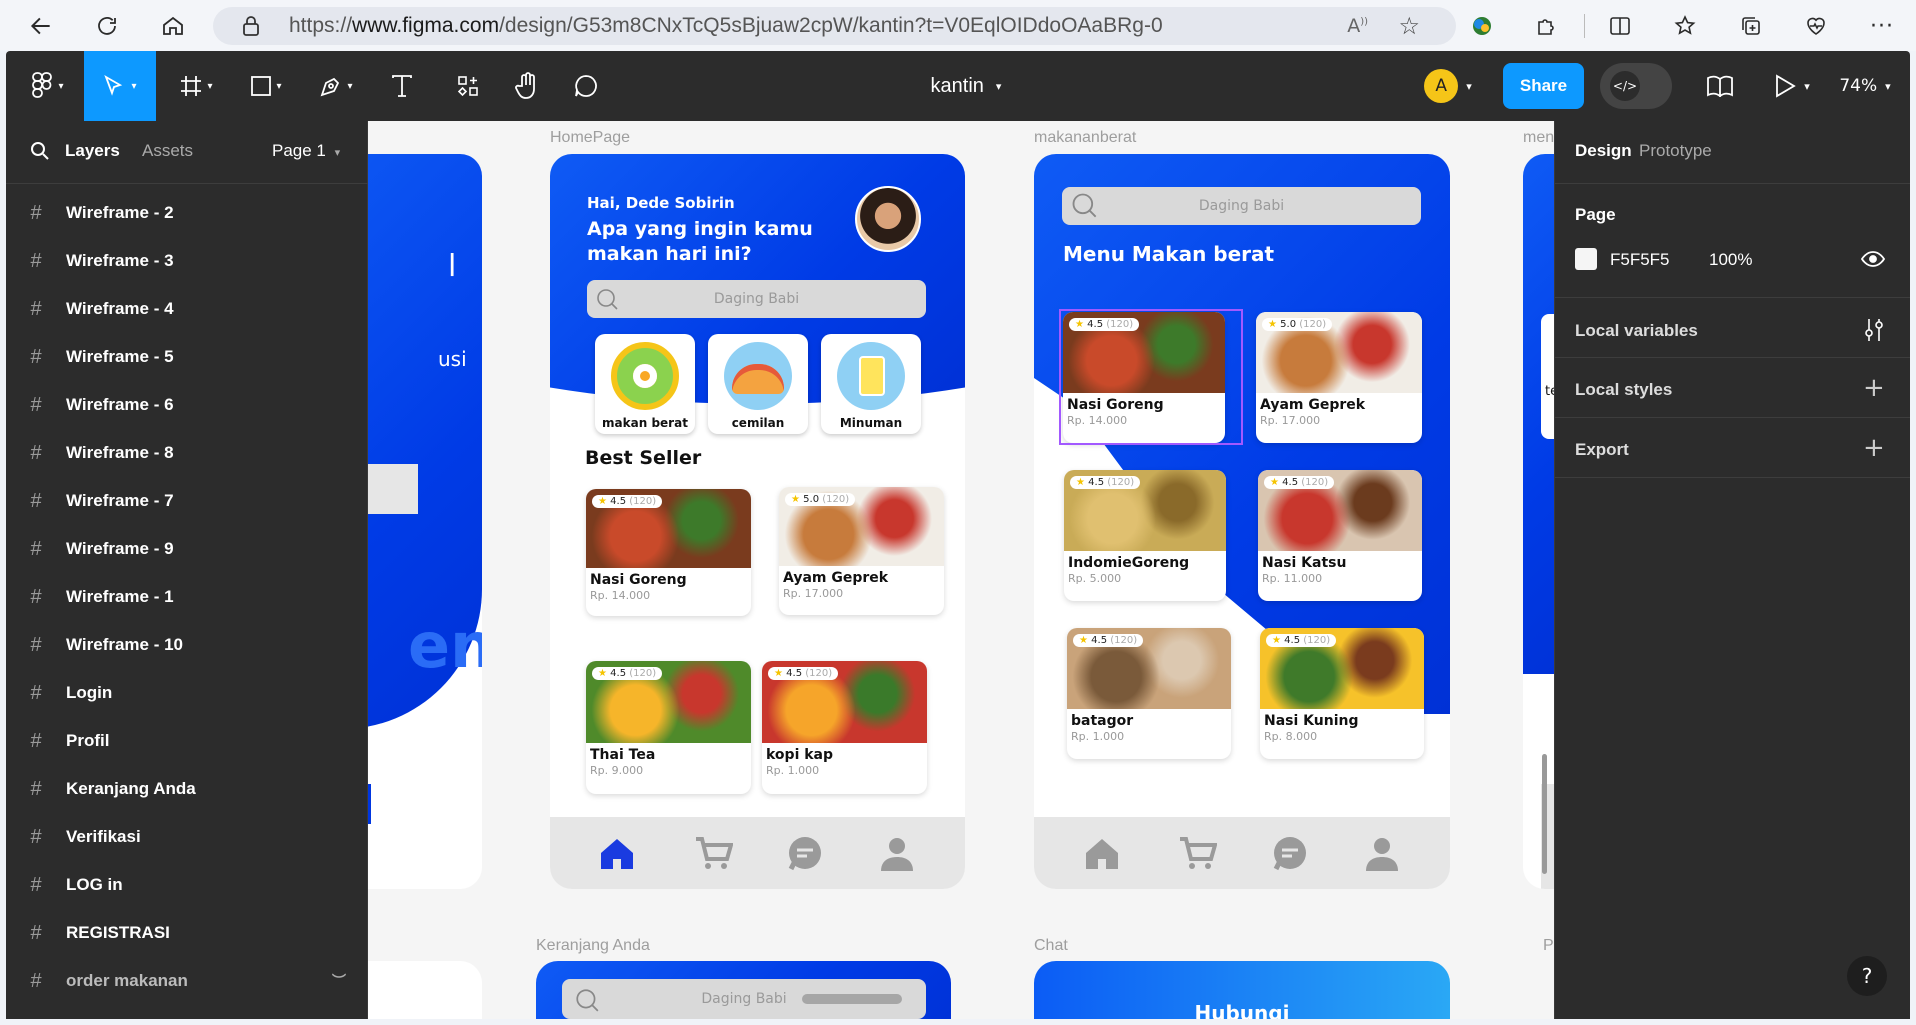  I want to click on page-color-value: F5F5F5, so click(1640, 260).